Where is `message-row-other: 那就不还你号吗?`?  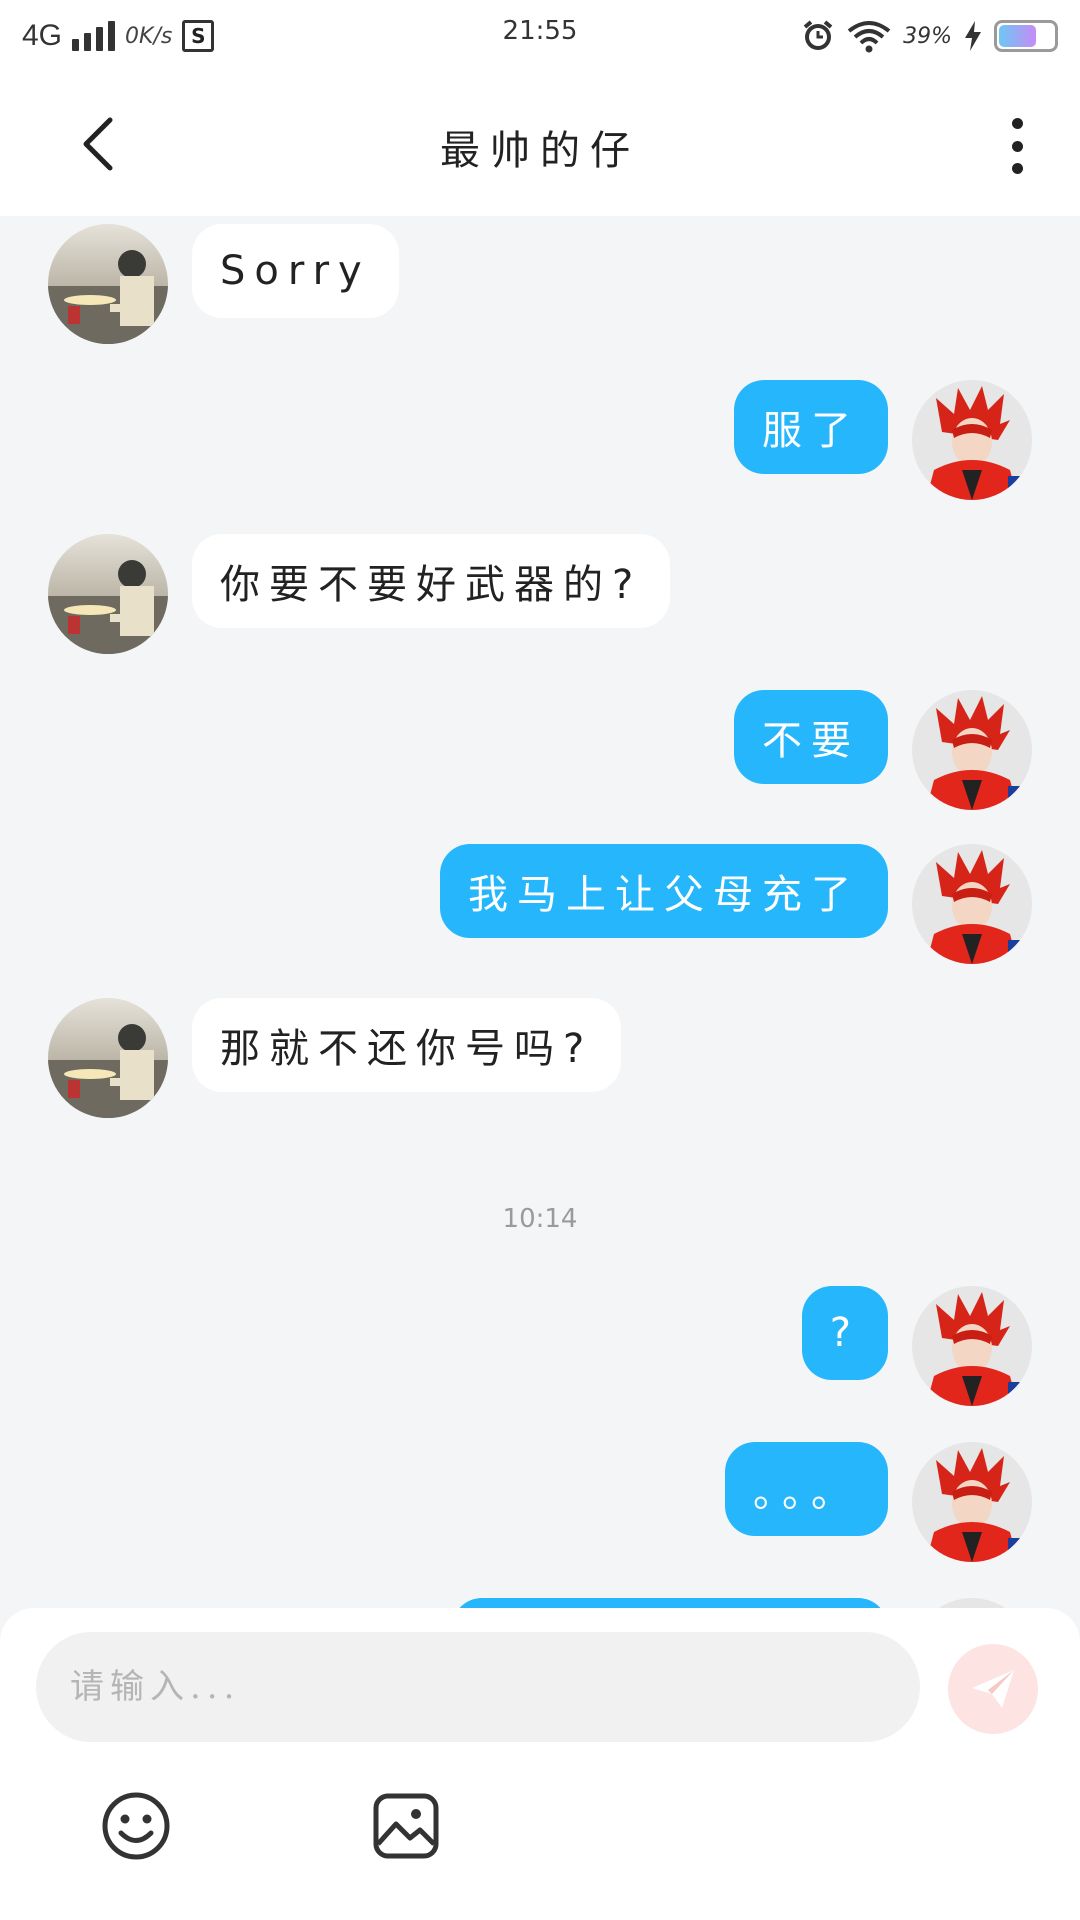 message-row-other: 那就不还你号吗? is located at coordinates (540, 1058).